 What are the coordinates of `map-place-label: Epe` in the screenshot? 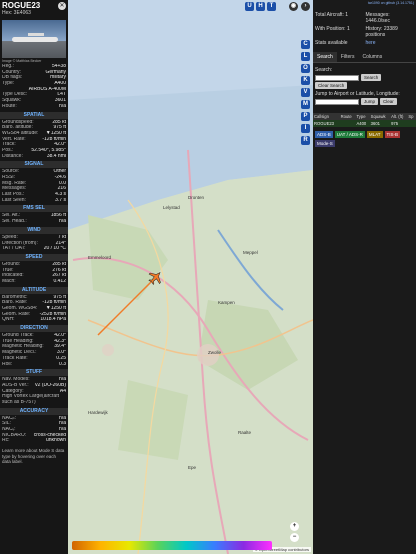 It's located at (192, 467).